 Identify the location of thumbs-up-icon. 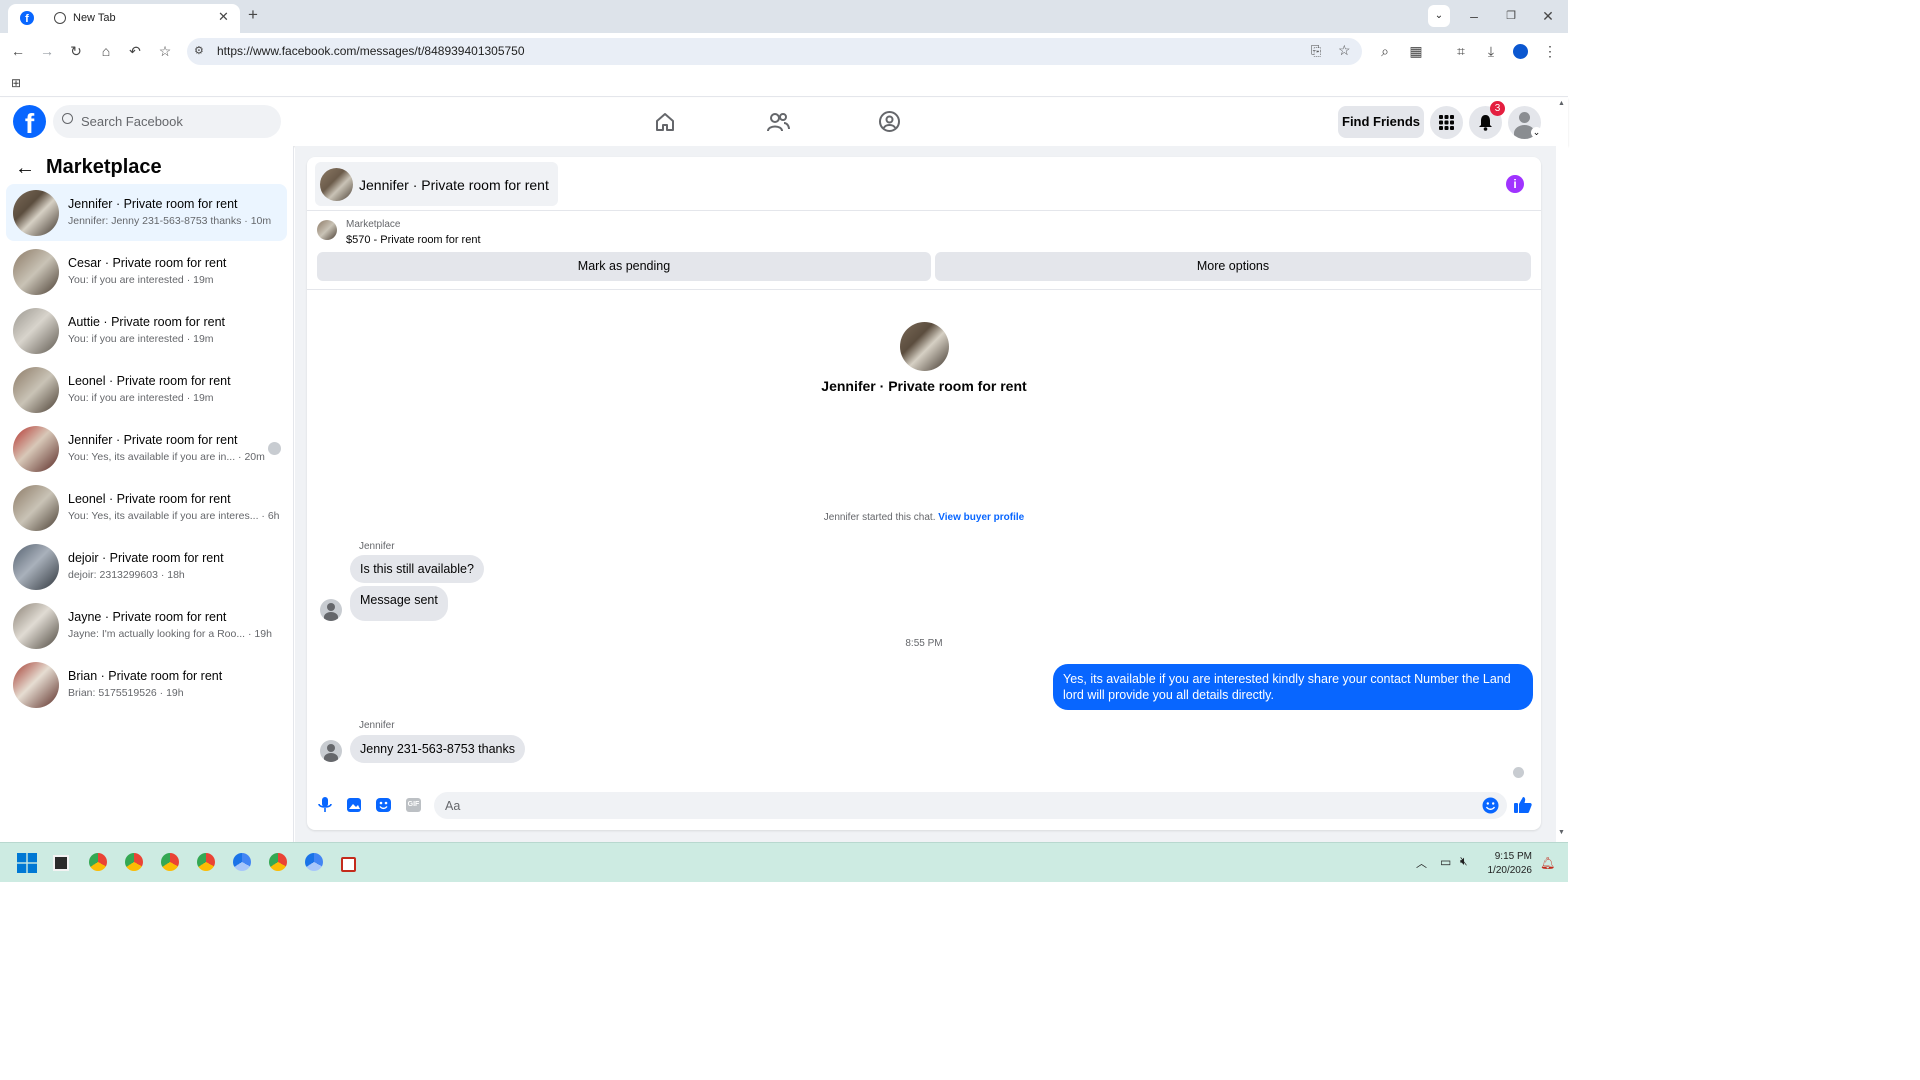
(1523, 805).